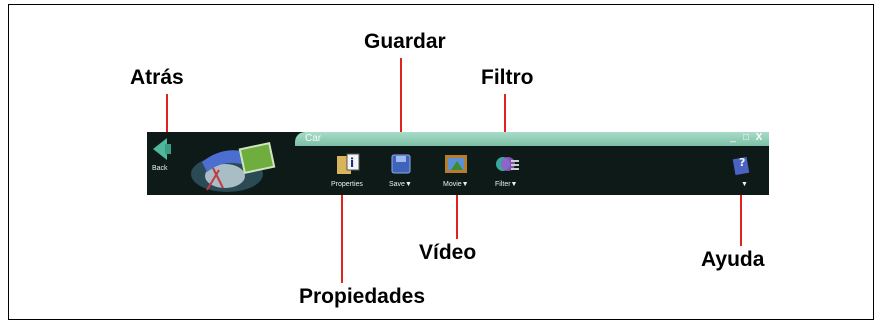  I want to click on callout-properties: Propiedades, so click(362, 296).